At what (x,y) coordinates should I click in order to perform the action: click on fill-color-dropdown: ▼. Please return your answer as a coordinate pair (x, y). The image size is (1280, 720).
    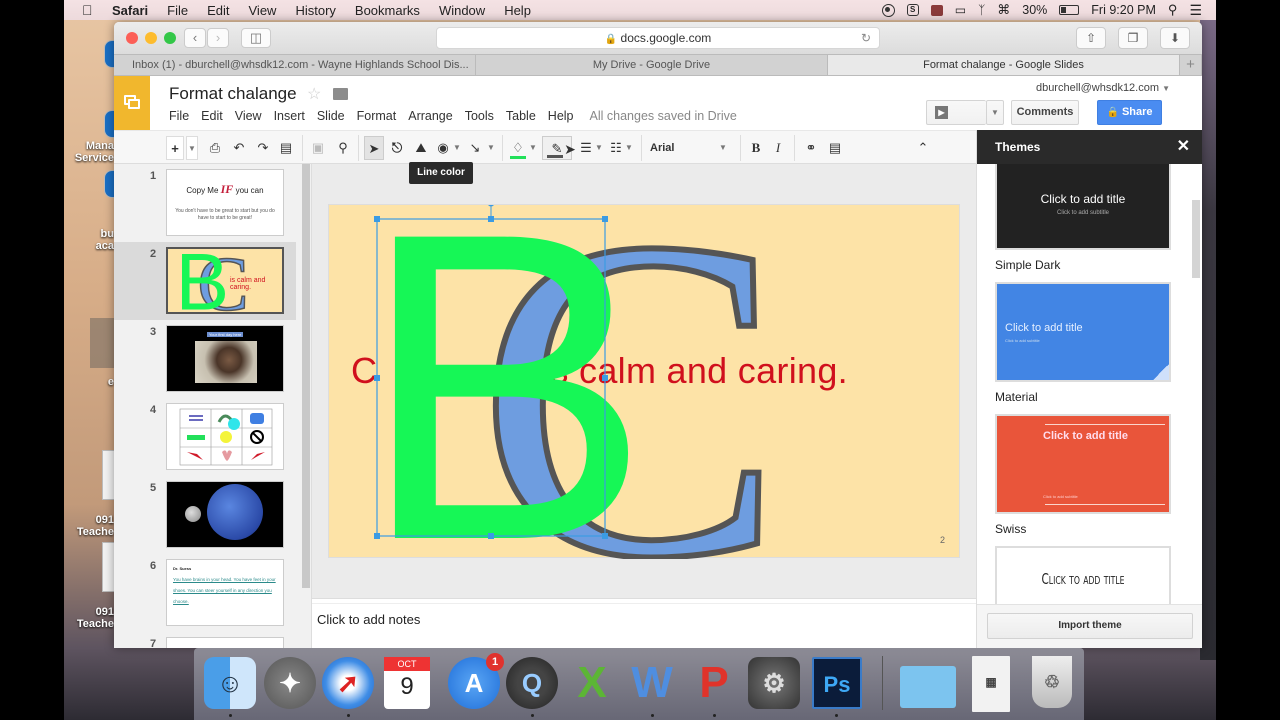
    Looking at the image, I should click on (533, 148).